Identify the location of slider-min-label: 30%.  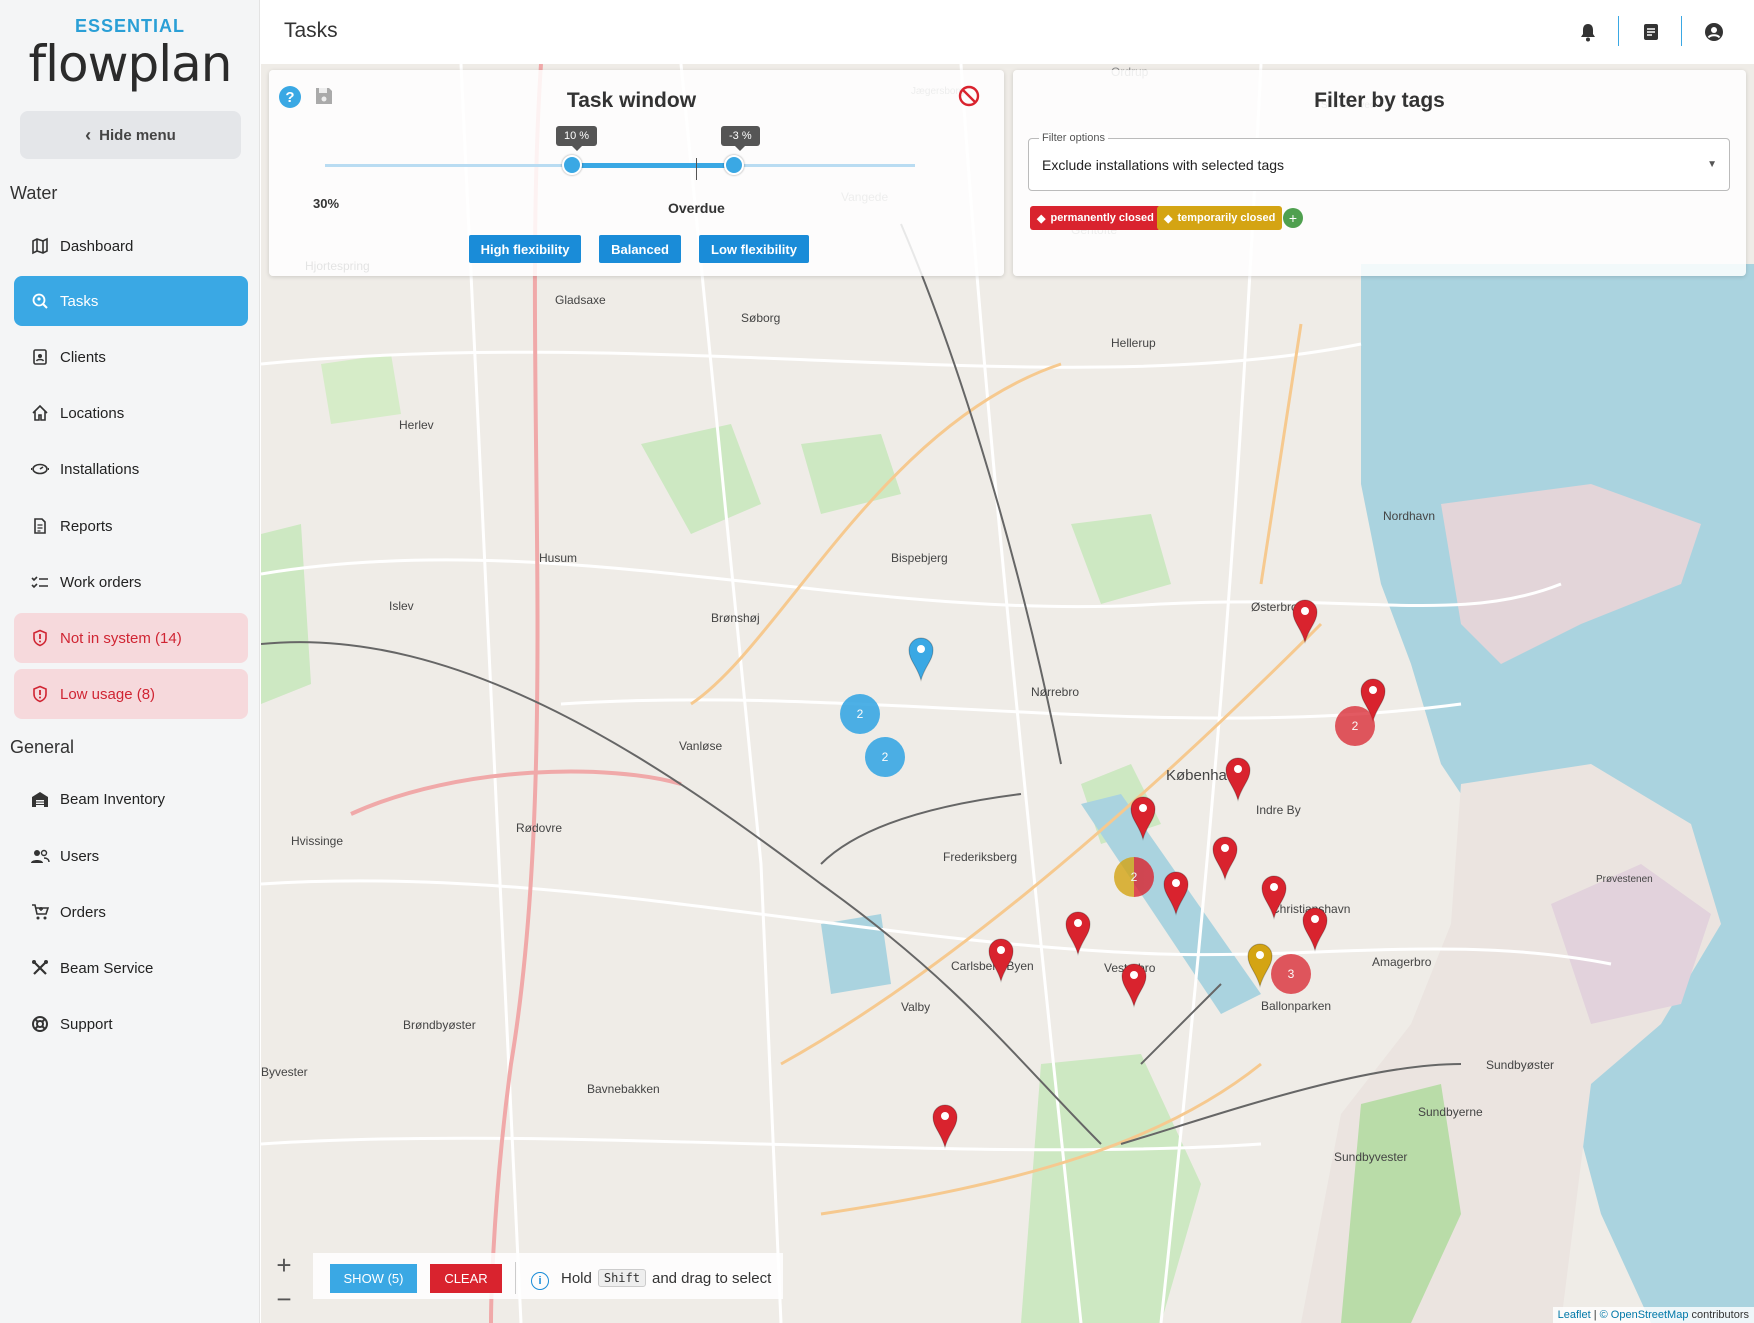
(326, 203).